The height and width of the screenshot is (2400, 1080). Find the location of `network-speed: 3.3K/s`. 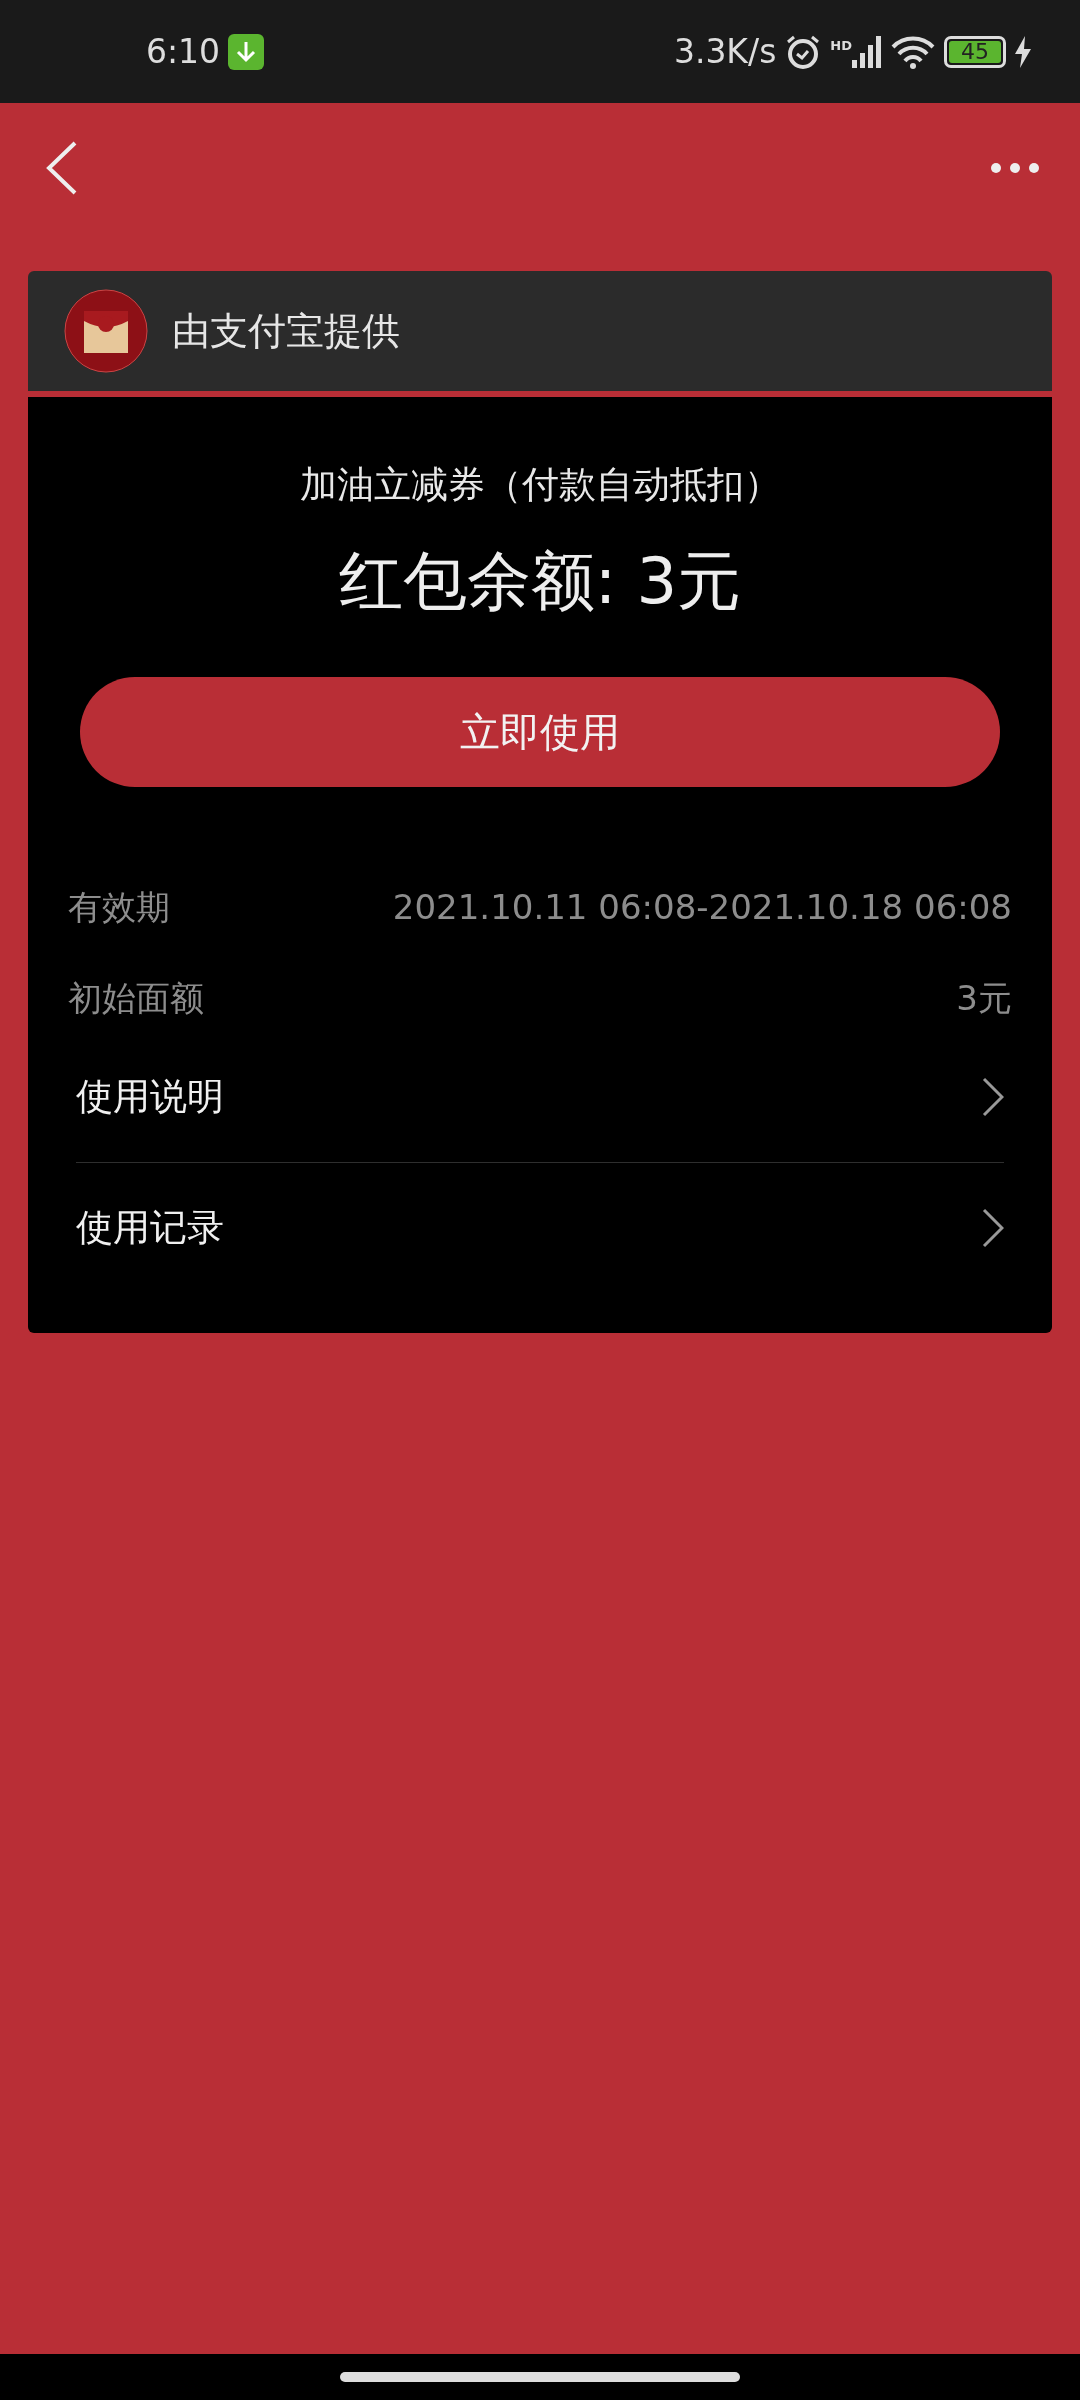

network-speed: 3.3K/s is located at coordinates (725, 51).